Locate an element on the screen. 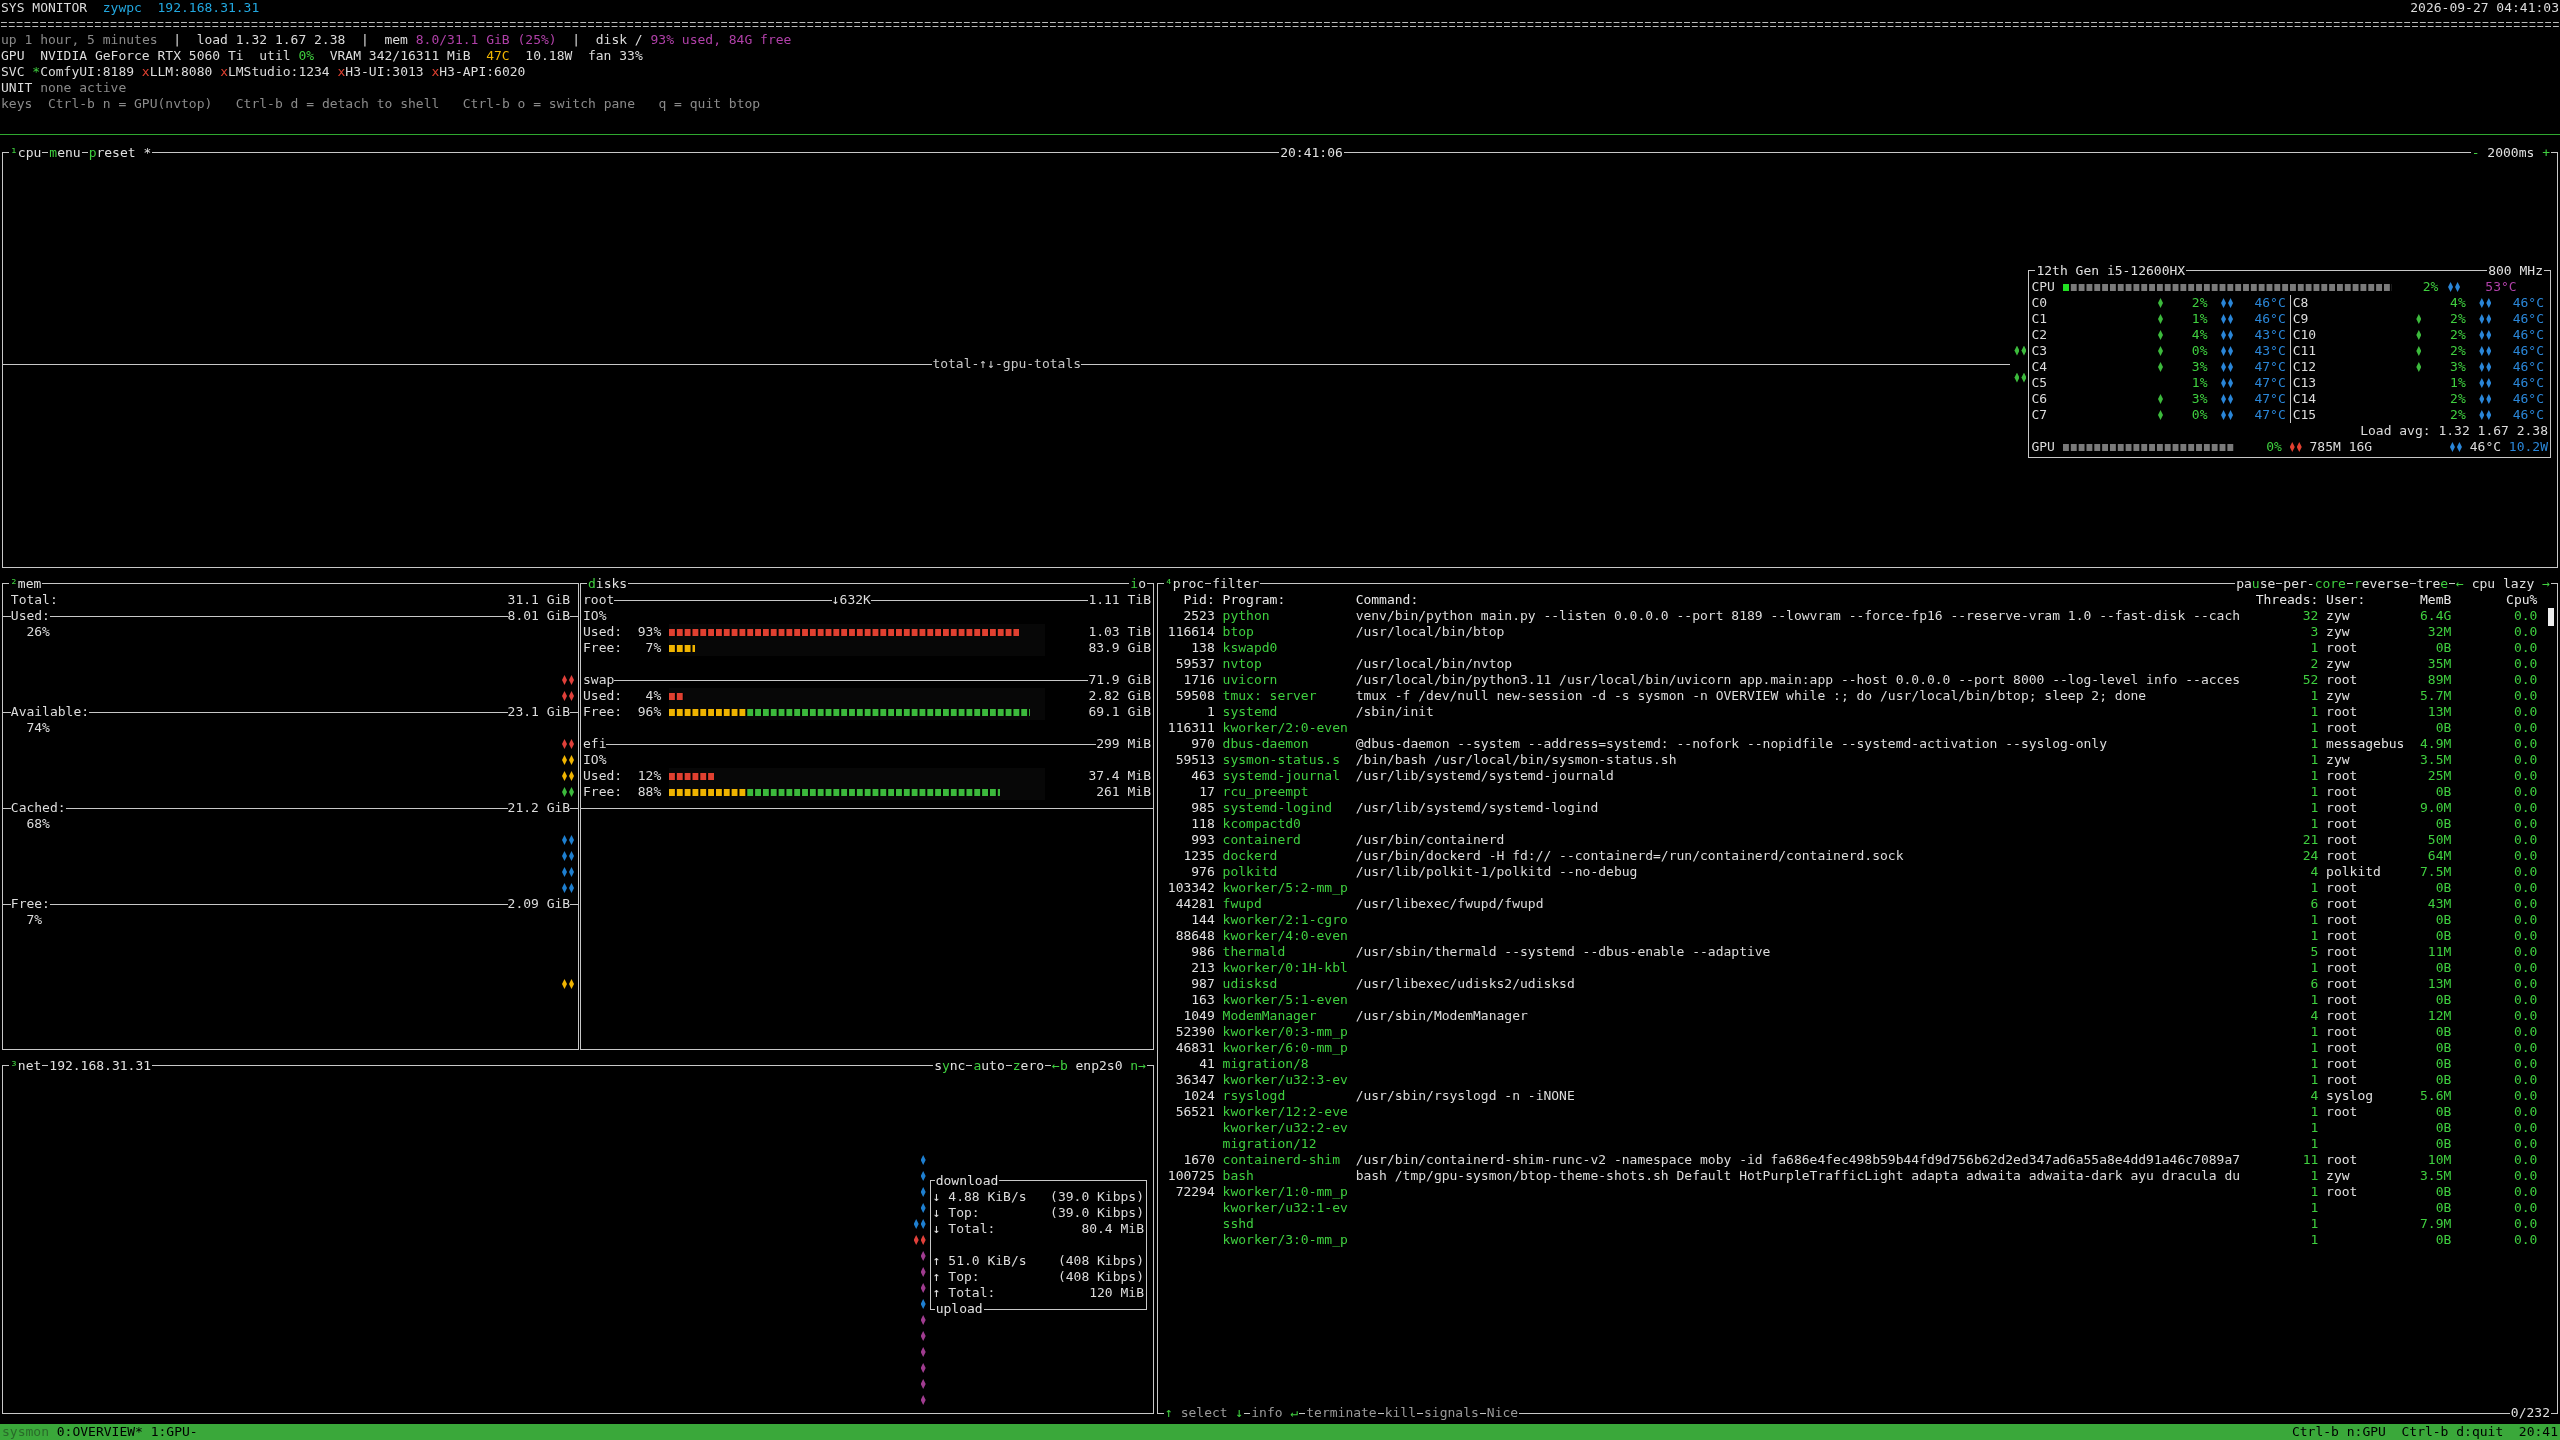 This screenshot has height=1440, width=2560. disk-label: Used: is located at coordinates (603, 632).